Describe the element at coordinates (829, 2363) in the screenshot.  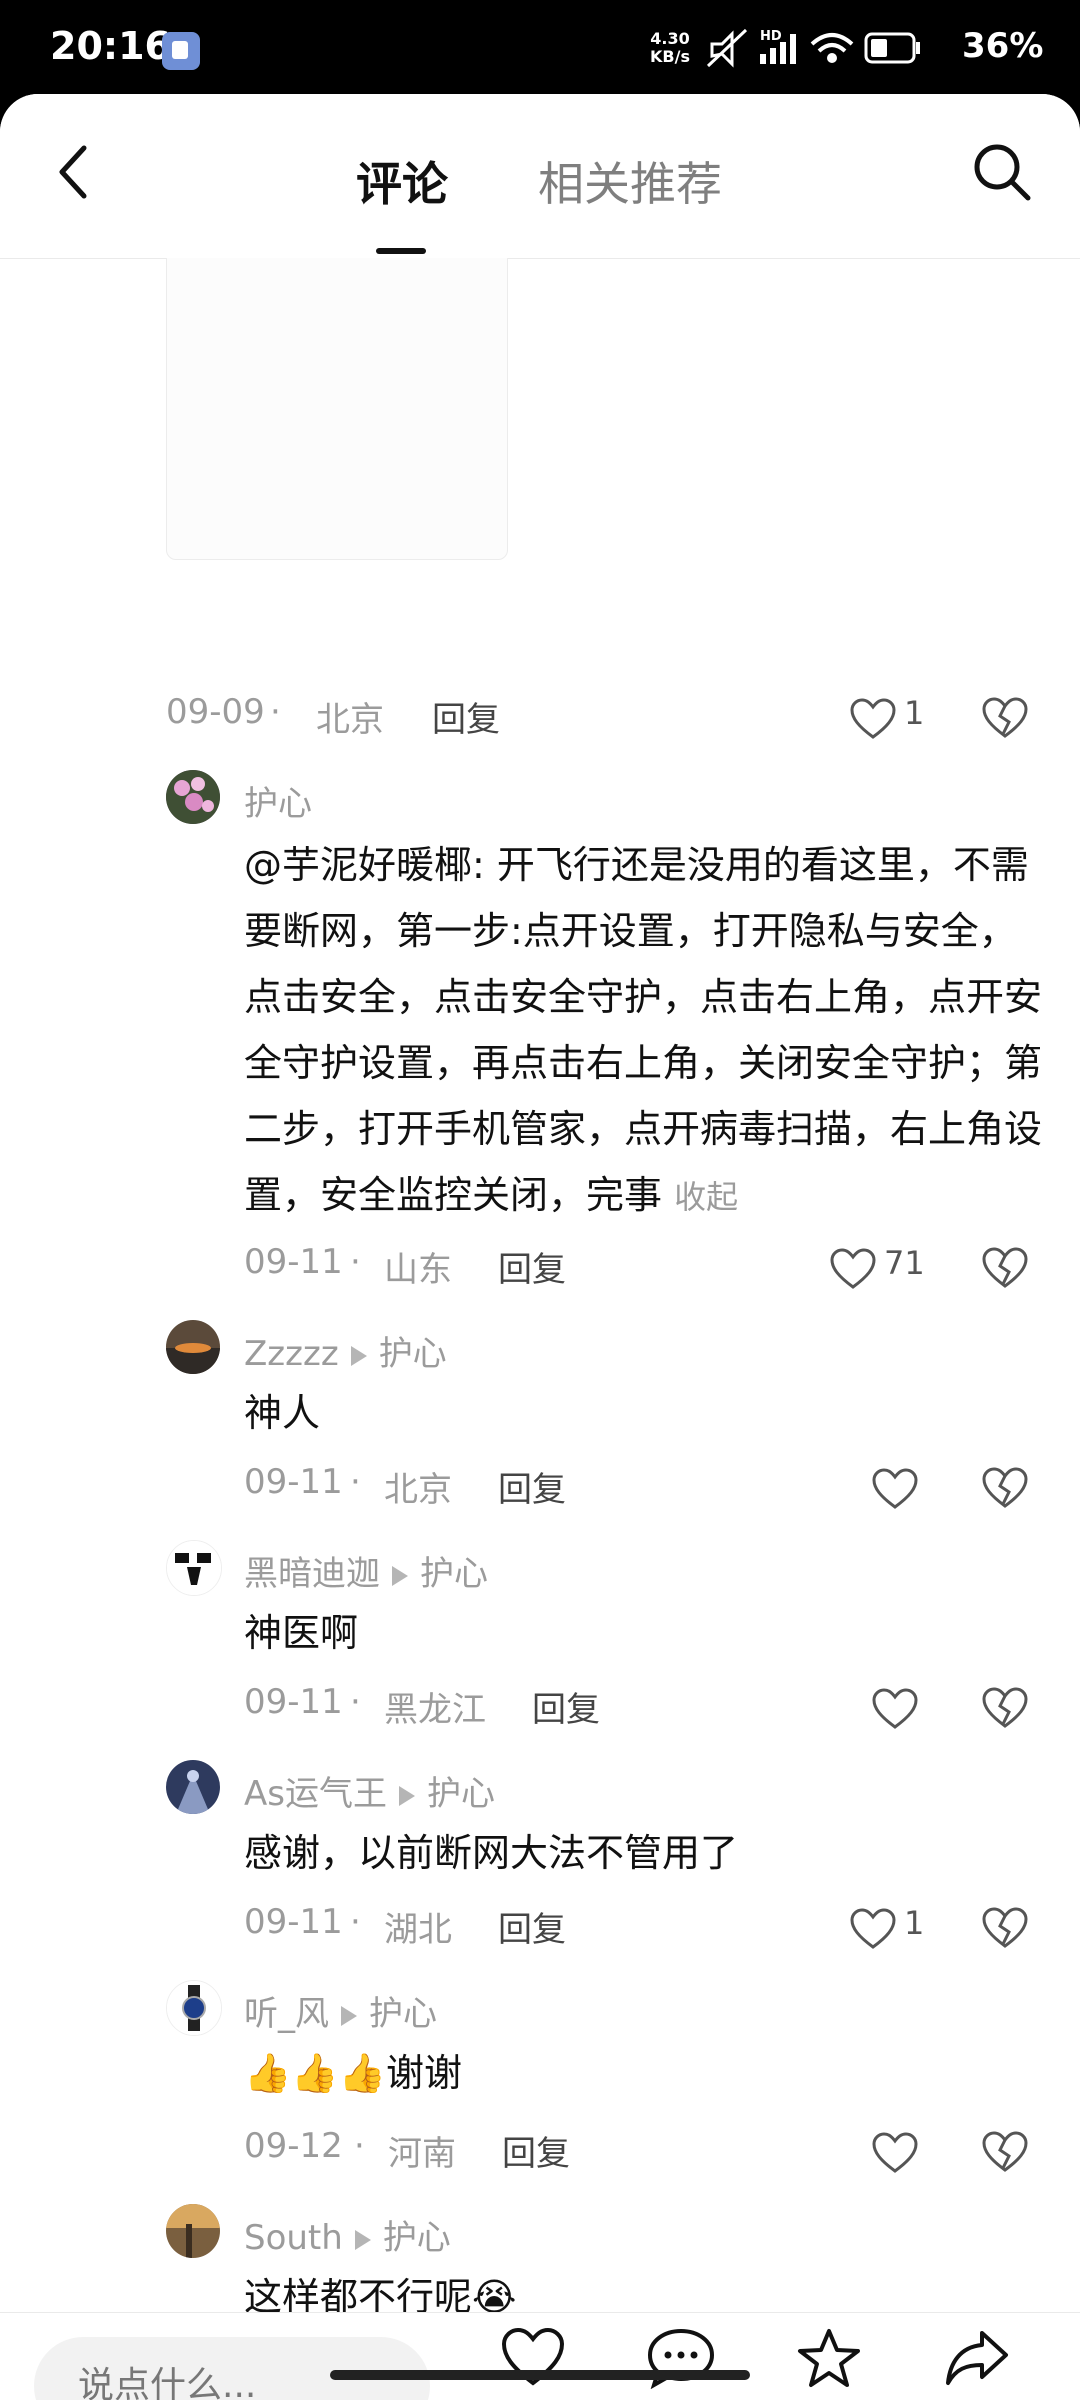
I see `favorite-action: 334` at that location.